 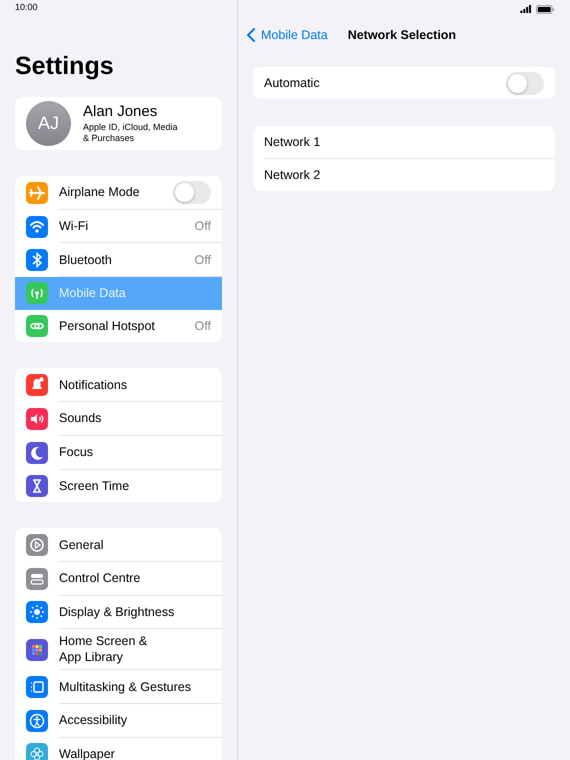 What do you see at coordinates (192, 192) in the screenshot?
I see `airplane-toggle` at bounding box center [192, 192].